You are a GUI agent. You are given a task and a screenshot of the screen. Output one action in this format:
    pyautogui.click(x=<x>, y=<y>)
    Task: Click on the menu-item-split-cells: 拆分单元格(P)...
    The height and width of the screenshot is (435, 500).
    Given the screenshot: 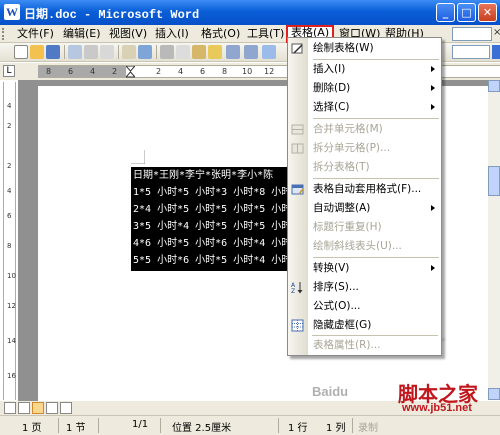 What is the action you would take?
    pyautogui.click(x=364, y=148)
    